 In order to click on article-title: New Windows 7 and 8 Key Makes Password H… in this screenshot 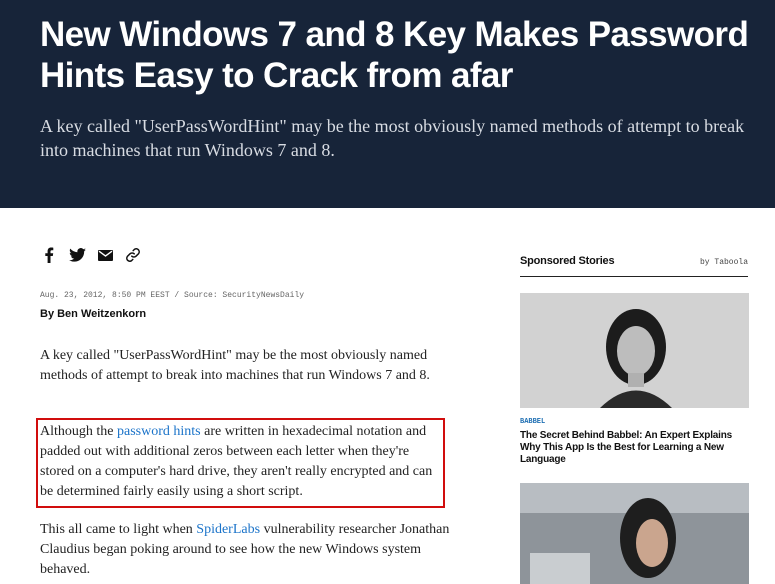, I will do `click(394, 55)`.